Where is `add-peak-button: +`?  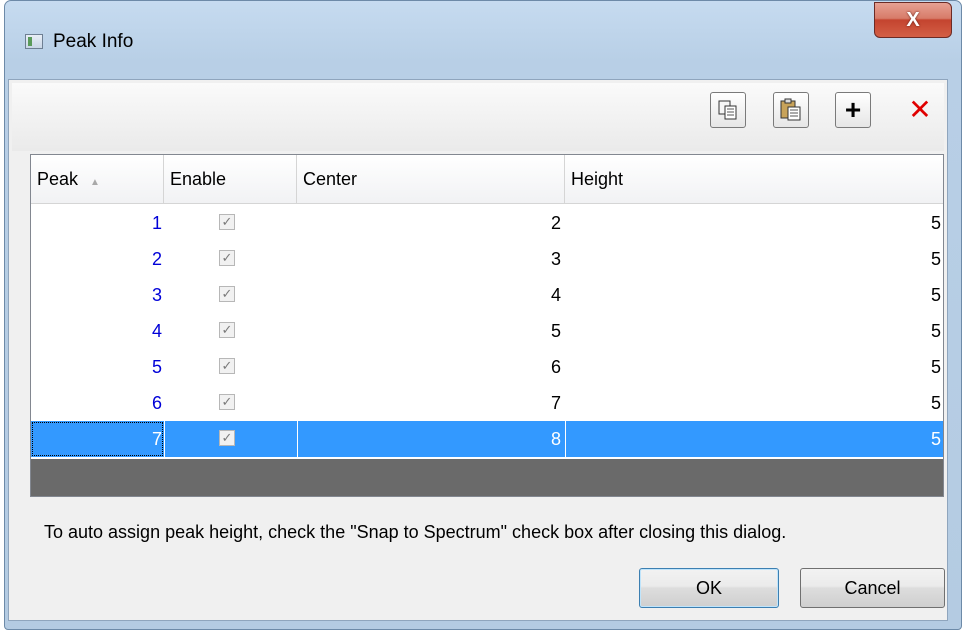
add-peak-button: + is located at coordinates (853, 110).